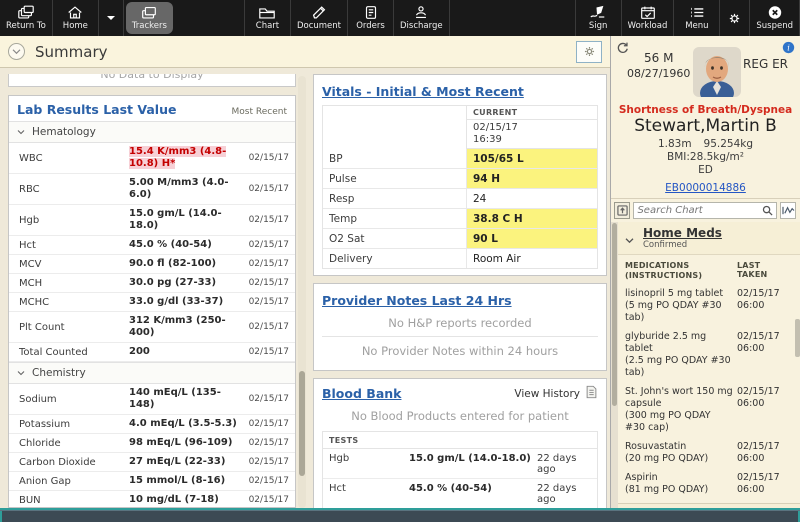  Describe the element at coordinates (667, 458) in the screenshot. I see `medication-instruction: (20 mg PO QDAY)` at that location.